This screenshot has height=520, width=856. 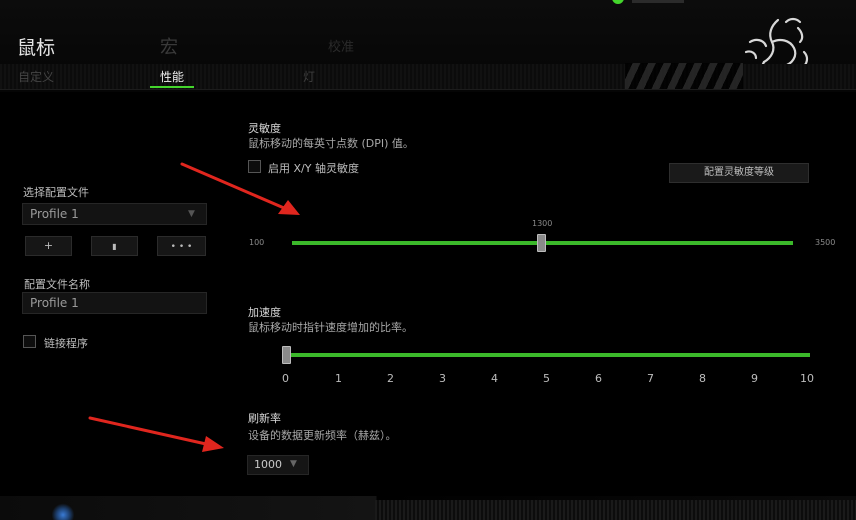 What do you see at coordinates (29, 341) in the screenshot?
I see `link-program-checkbox` at bounding box center [29, 341].